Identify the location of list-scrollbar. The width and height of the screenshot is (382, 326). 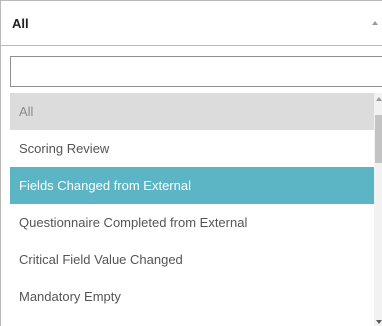
(378, 209).